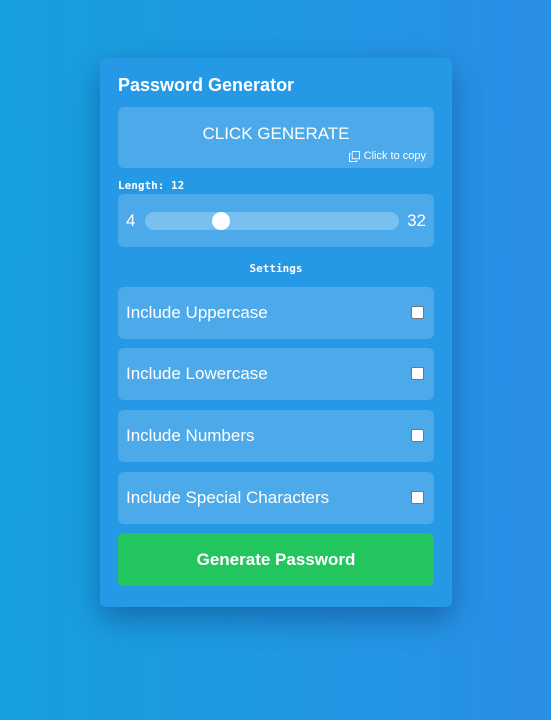 Image resolution: width=551 pixels, height=720 pixels. I want to click on special-characters-checkbox, so click(417, 497).